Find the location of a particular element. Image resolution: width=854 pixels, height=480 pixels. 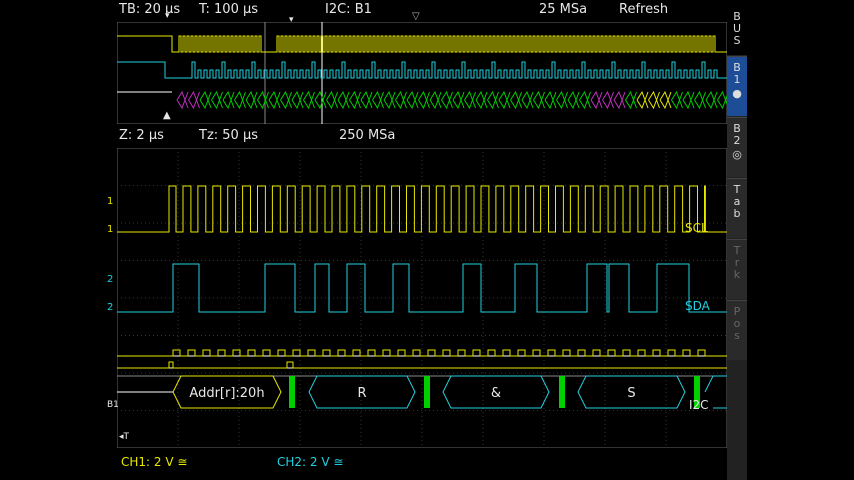

bus-b2-text: B2 is located at coordinates (737, 134).